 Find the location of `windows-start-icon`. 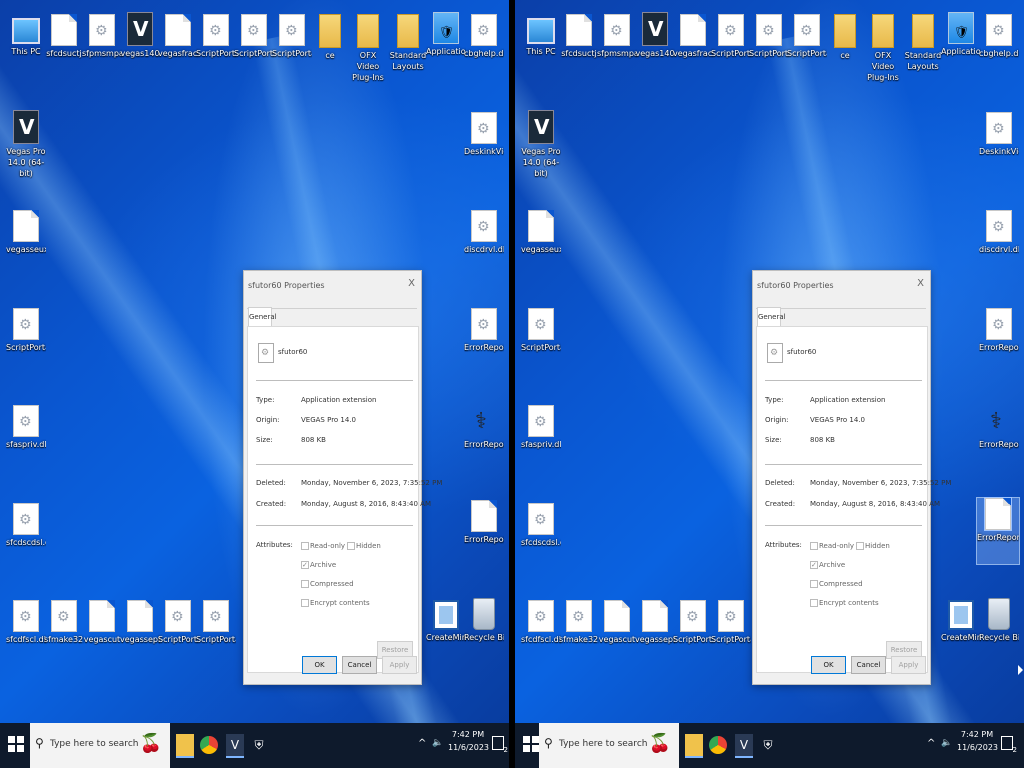

windows-start-icon is located at coordinates (16, 744).